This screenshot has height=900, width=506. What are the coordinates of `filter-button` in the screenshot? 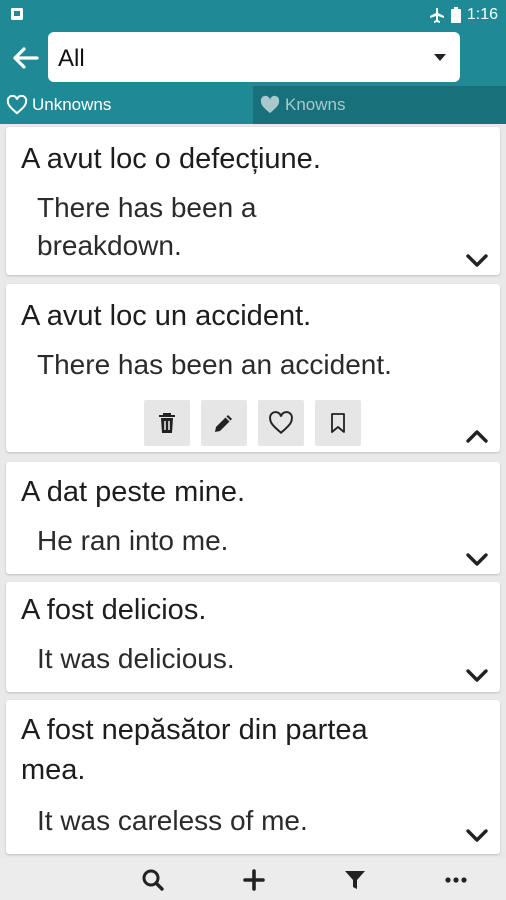 It's located at (355, 880).